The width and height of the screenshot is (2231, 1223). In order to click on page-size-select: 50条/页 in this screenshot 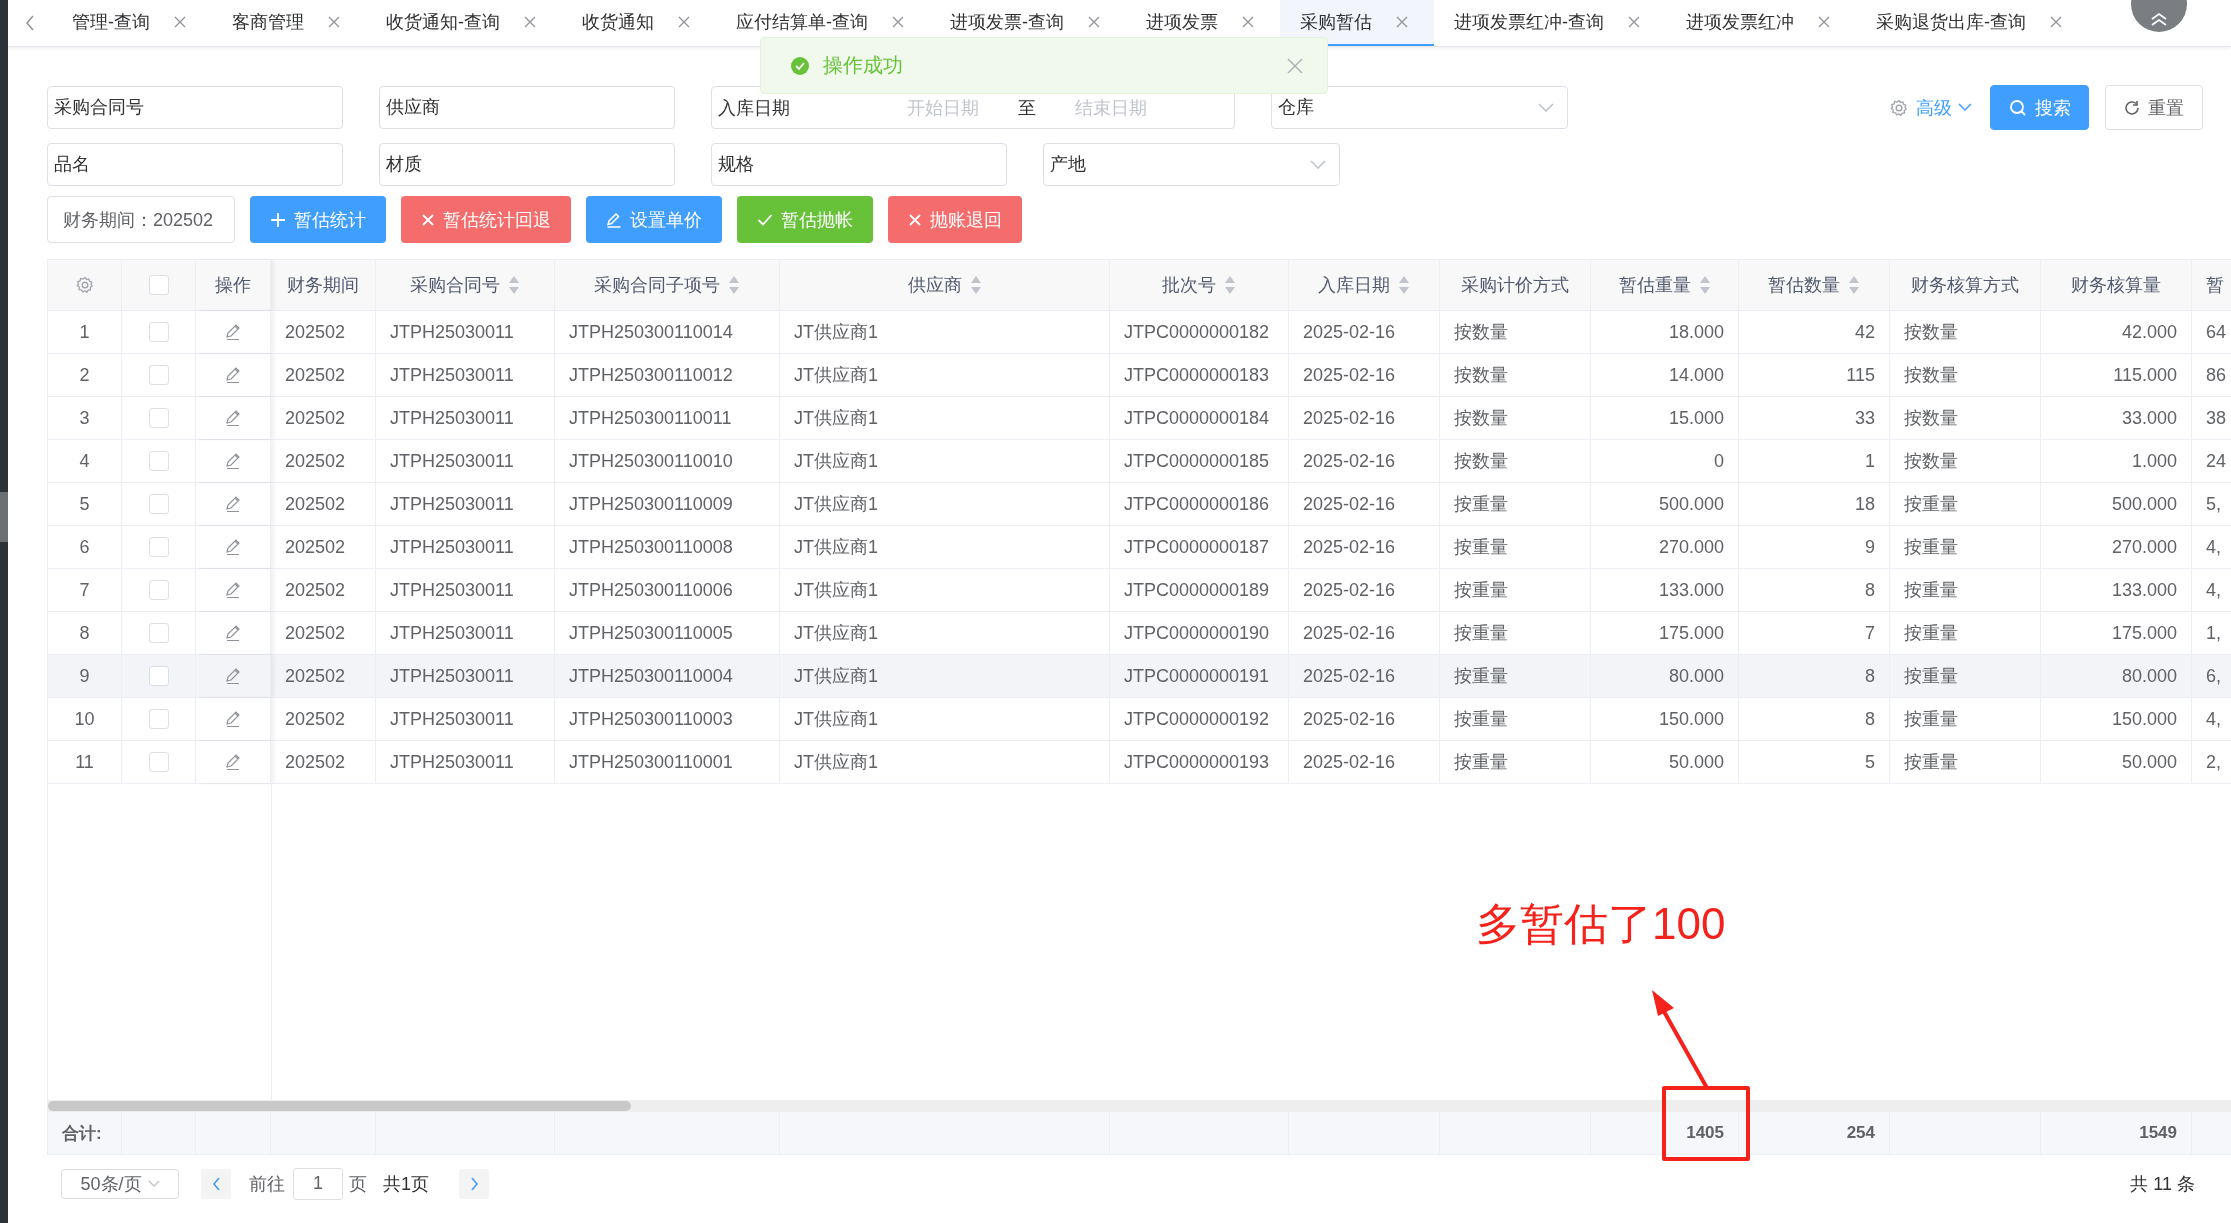, I will do `click(120, 1183)`.